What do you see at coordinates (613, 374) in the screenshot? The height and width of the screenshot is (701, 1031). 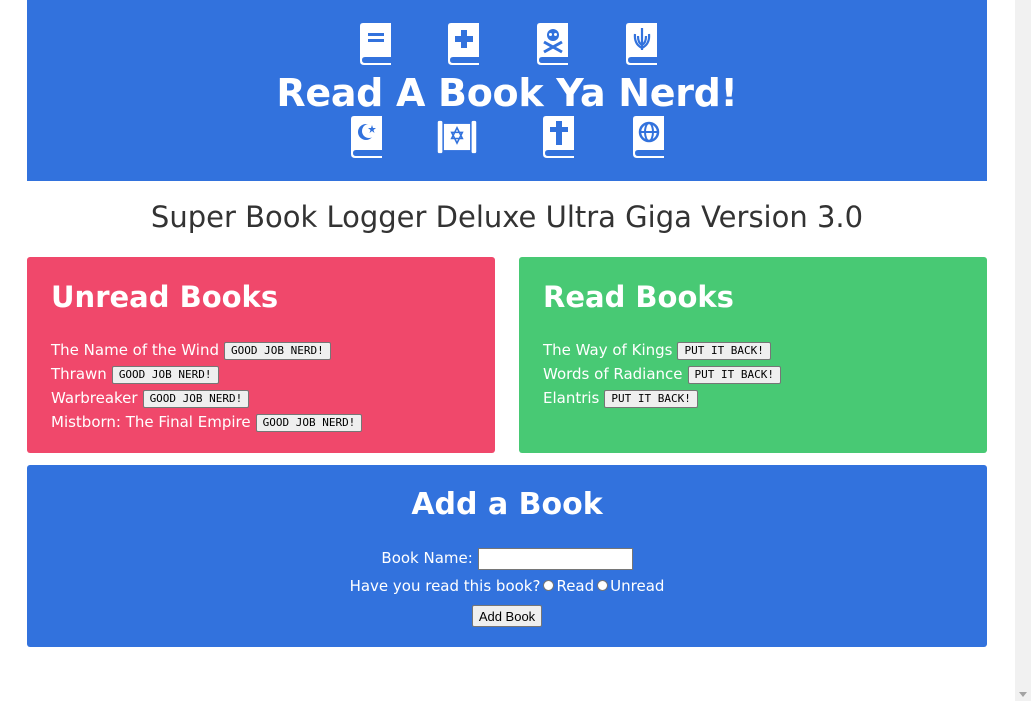 I see `book-title: Words of Radiance` at bounding box center [613, 374].